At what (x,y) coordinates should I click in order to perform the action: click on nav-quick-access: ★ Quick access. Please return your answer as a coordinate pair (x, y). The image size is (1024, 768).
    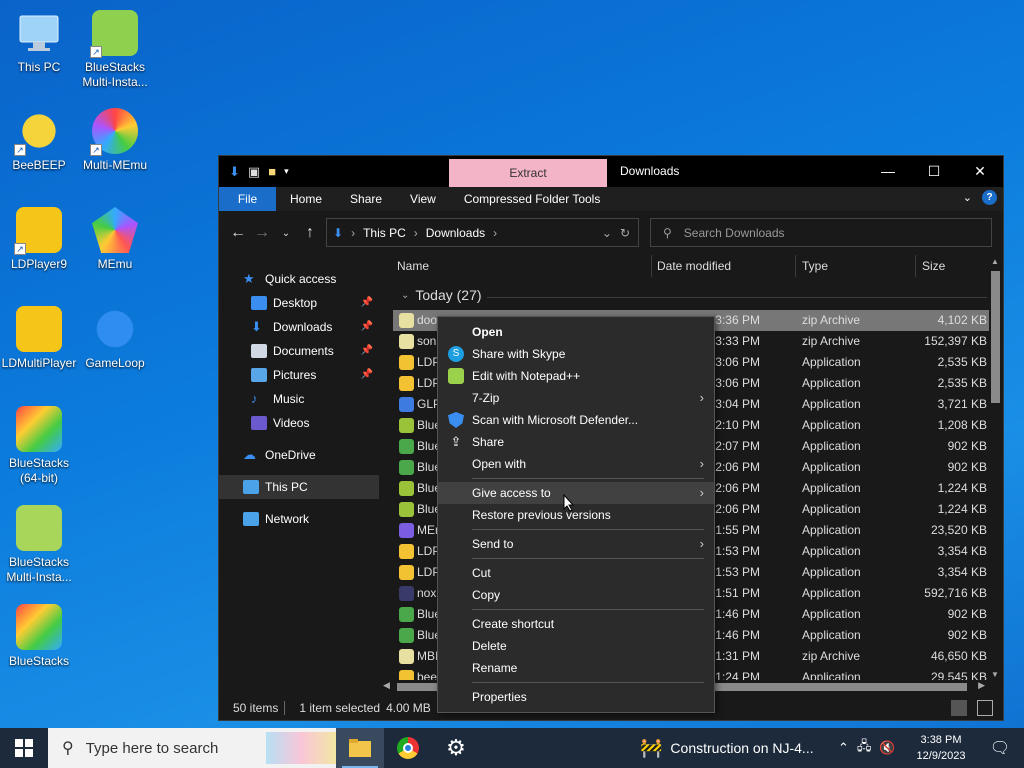
    Looking at the image, I should click on (299, 279).